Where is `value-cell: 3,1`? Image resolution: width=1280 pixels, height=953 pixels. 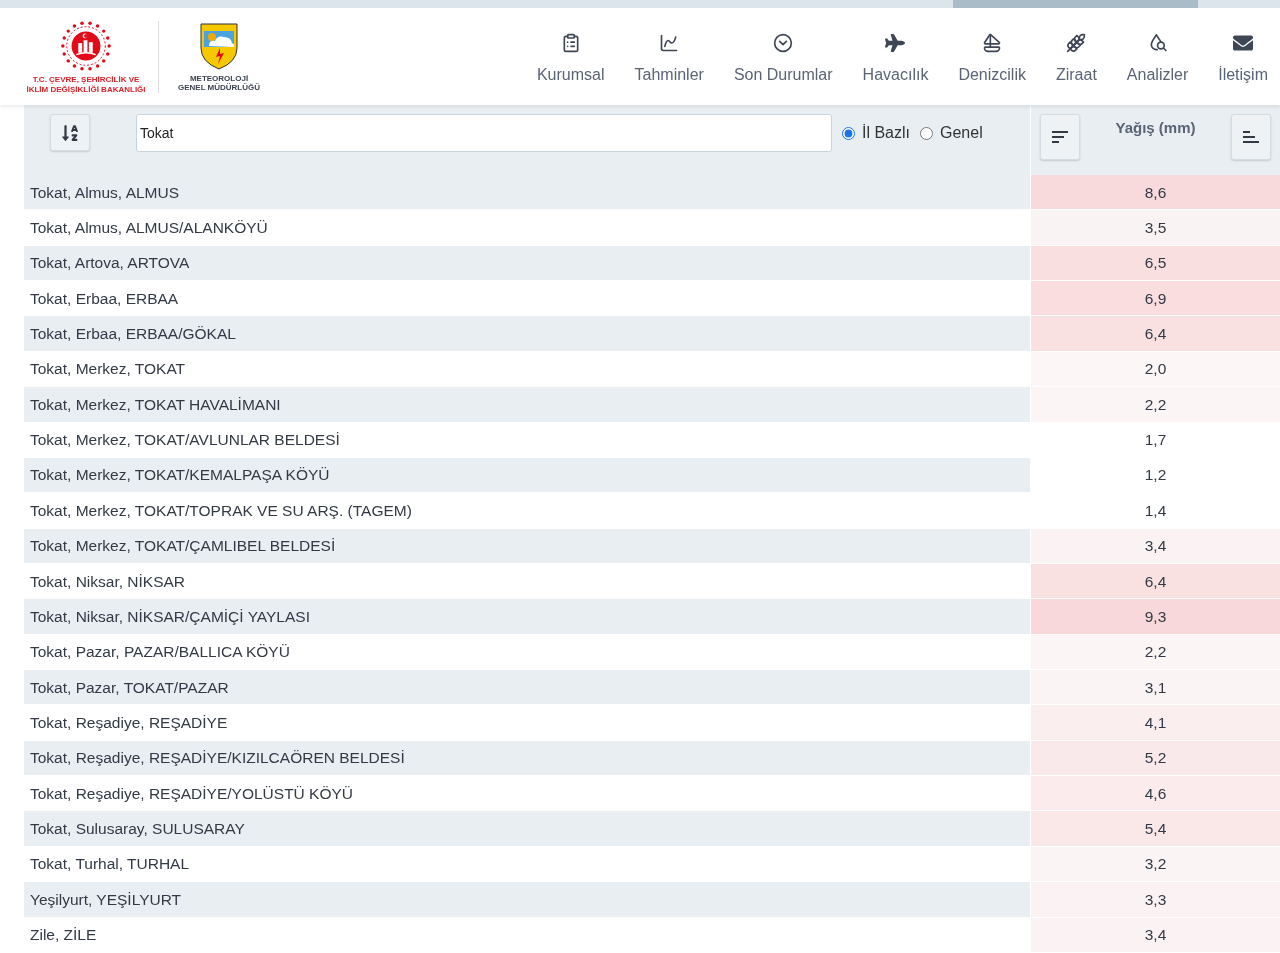
value-cell: 3,1 is located at coordinates (1155, 687).